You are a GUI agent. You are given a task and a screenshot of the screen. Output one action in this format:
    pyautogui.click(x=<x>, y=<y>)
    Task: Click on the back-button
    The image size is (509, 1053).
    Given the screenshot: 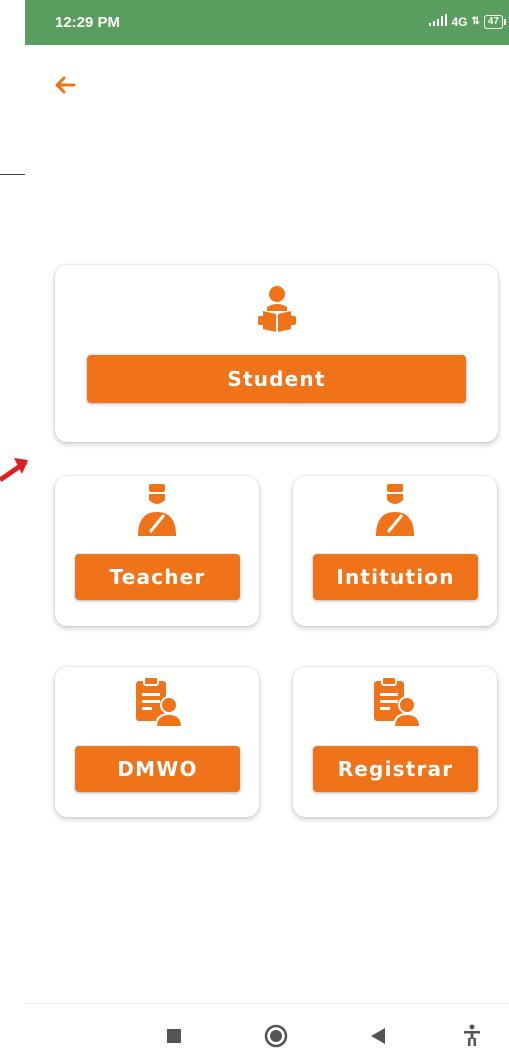 What is the action you would take?
    pyautogui.click(x=65, y=85)
    